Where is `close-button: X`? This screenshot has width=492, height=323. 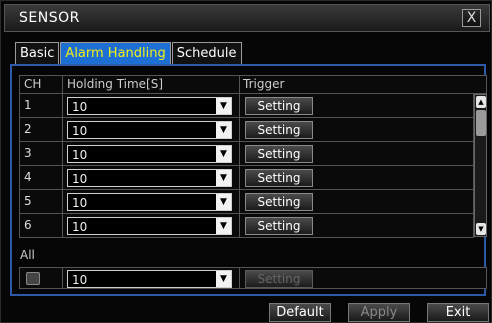
close-button: X is located at coordinates (471, 18).